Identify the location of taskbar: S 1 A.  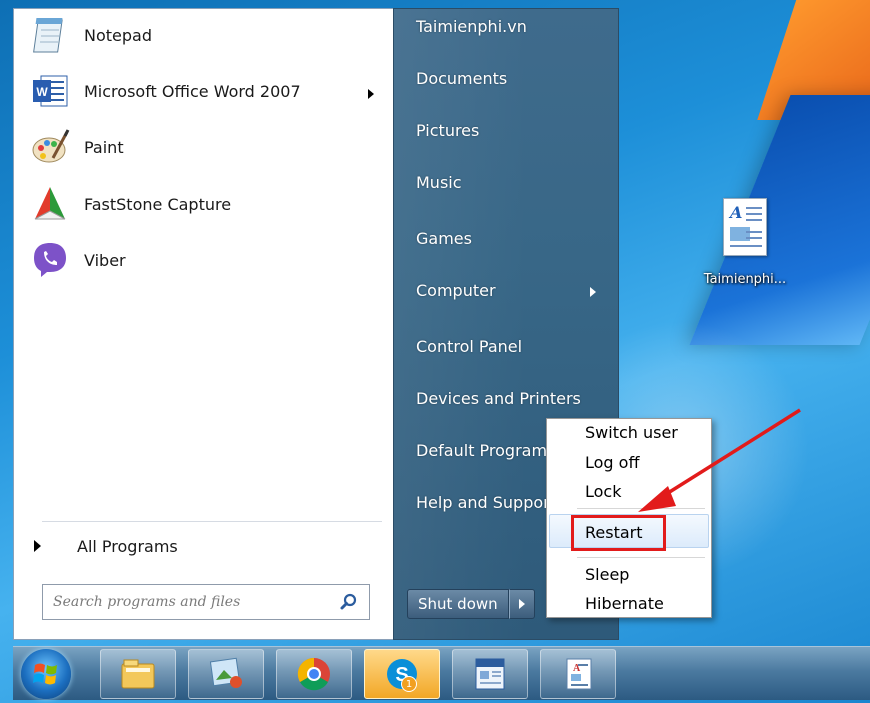
(441, 673).